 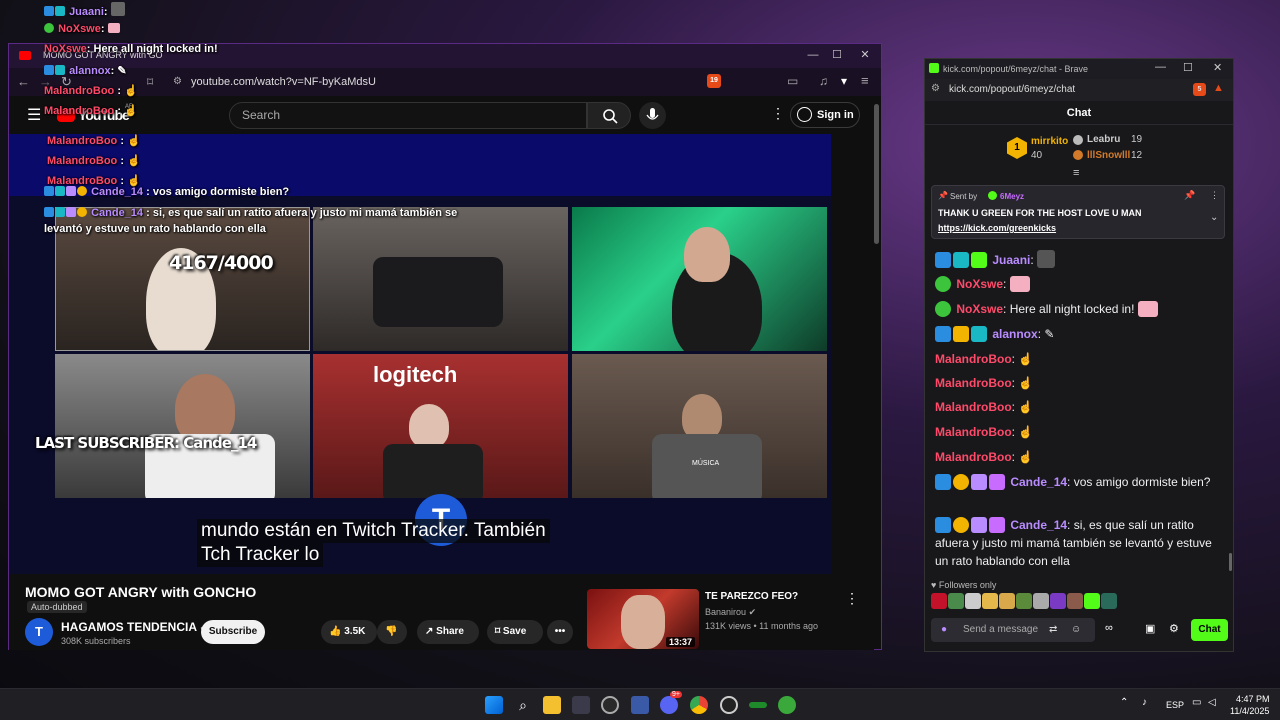 I want to click on xbox-icon, so click(x=787, y=705).